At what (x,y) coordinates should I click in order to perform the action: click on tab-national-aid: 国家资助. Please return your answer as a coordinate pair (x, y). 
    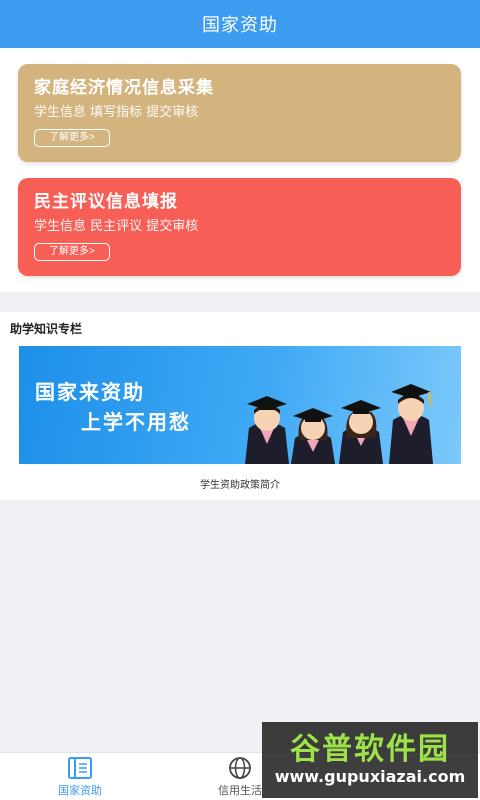
    Looking at the image, I should click on (80, 776).